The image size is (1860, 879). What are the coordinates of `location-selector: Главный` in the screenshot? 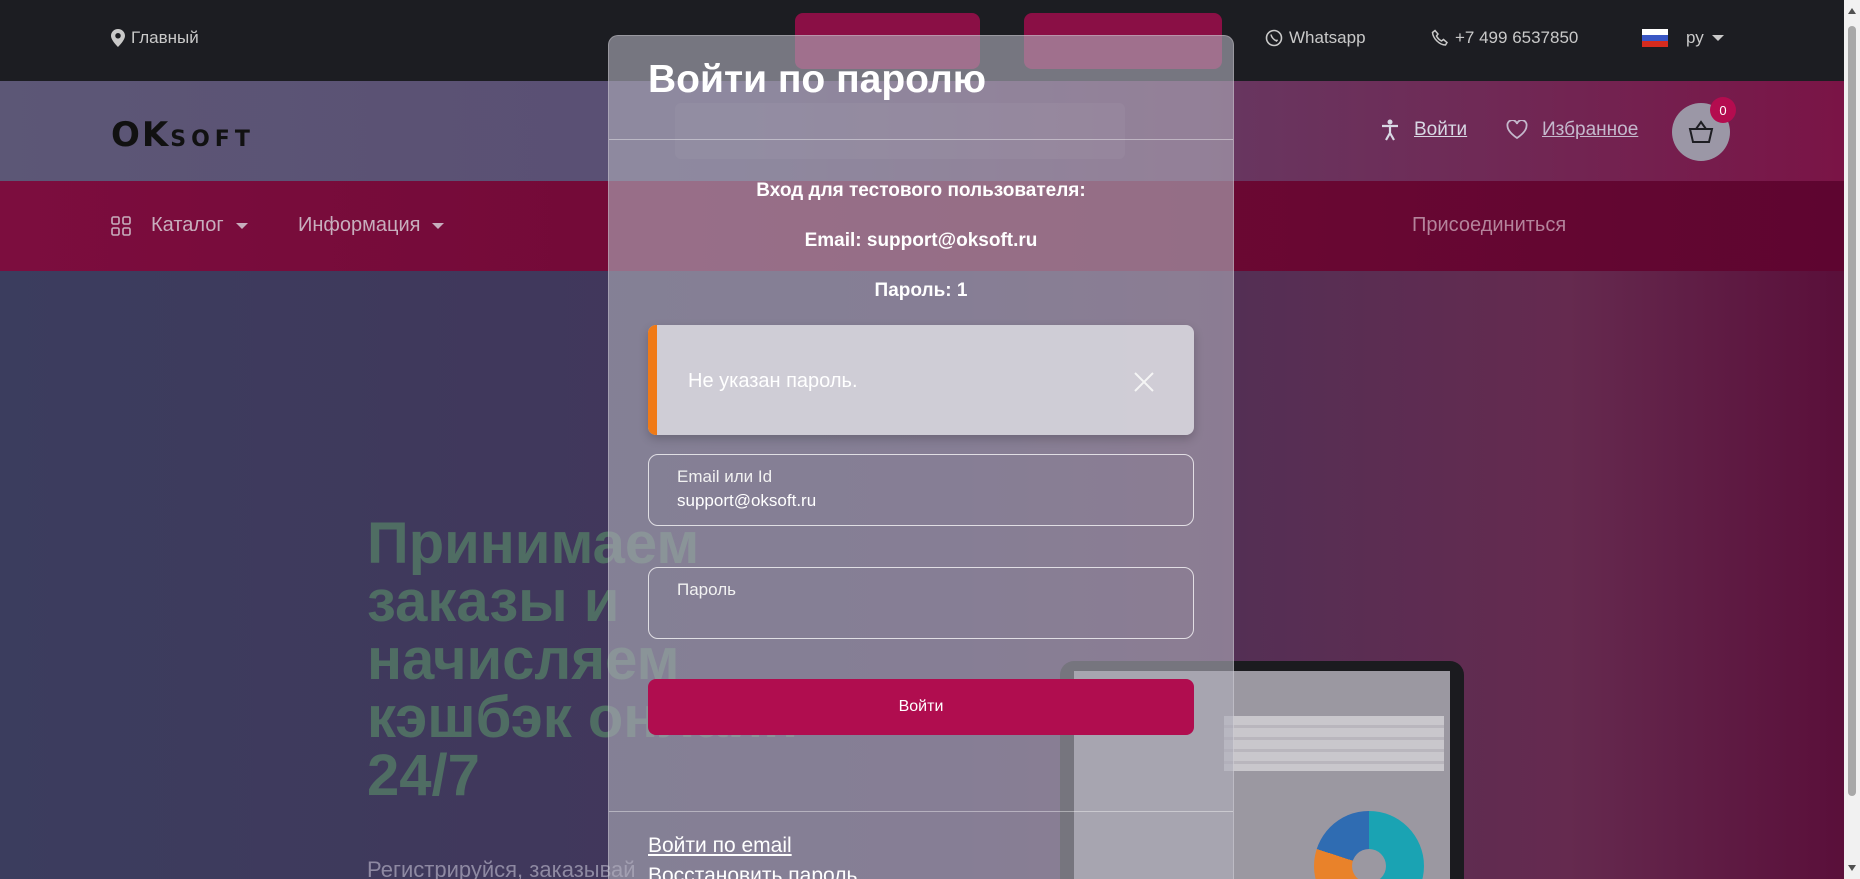 It's located at (155, 38).